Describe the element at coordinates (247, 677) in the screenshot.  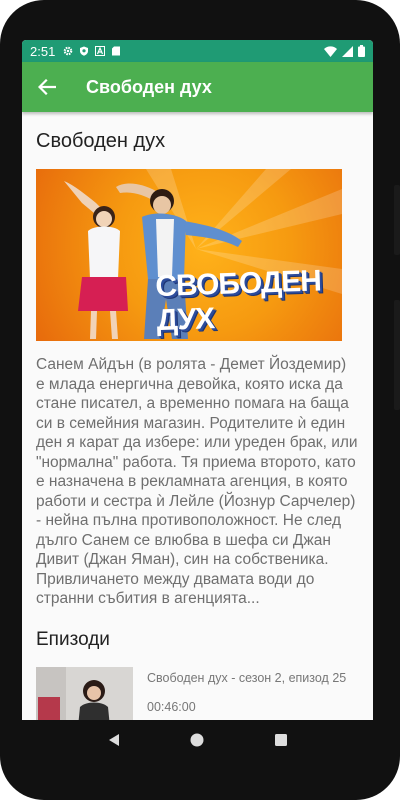
I see `episode-name: Свободен дух - сезон 2, епизод 25` at that location.